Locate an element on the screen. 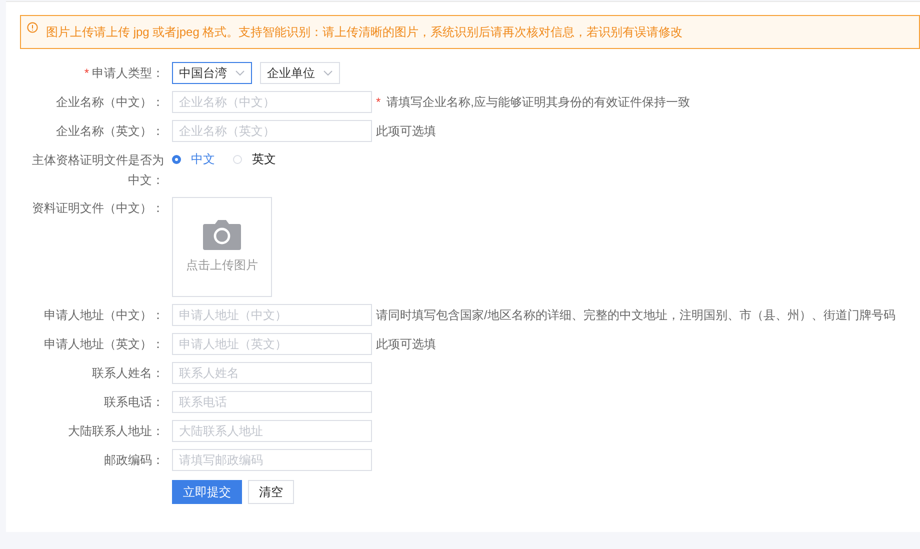 Image resolution: width=920 pixels, height=549 pixels. field-label: 企业名称（中文）： is located at coordinates (110, 102).